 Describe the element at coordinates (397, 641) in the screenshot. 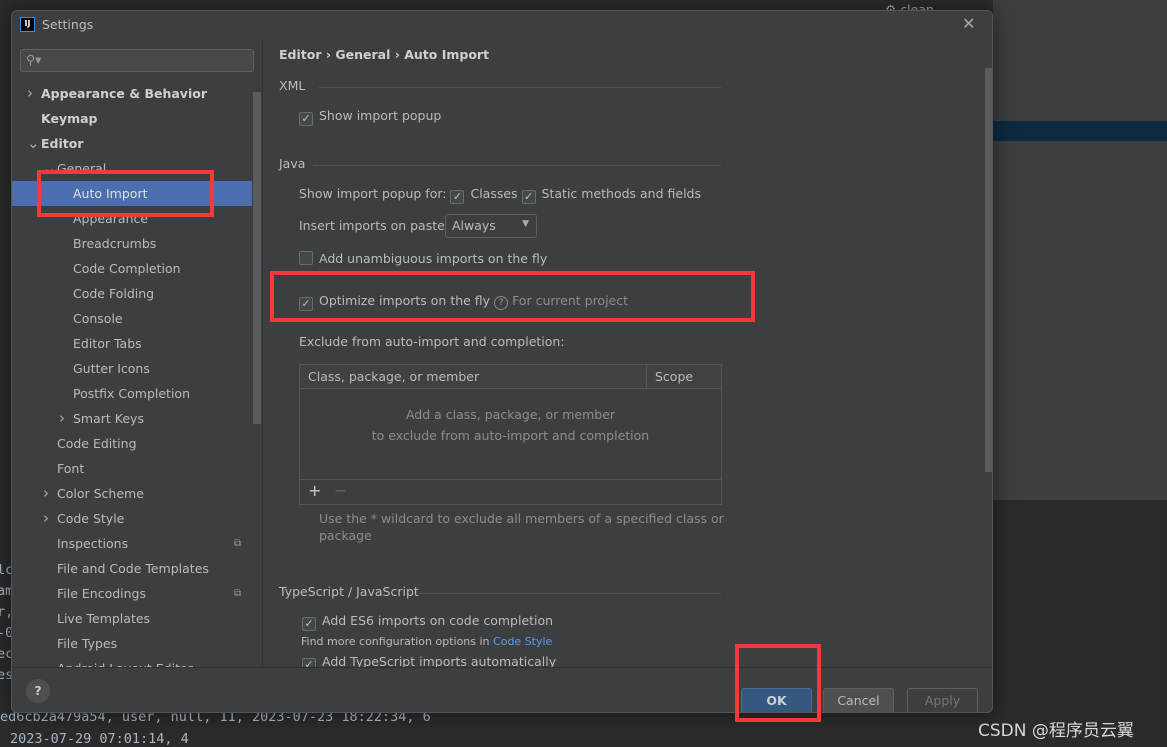

I see `more-options-label: Find more configuration options in` at that location.